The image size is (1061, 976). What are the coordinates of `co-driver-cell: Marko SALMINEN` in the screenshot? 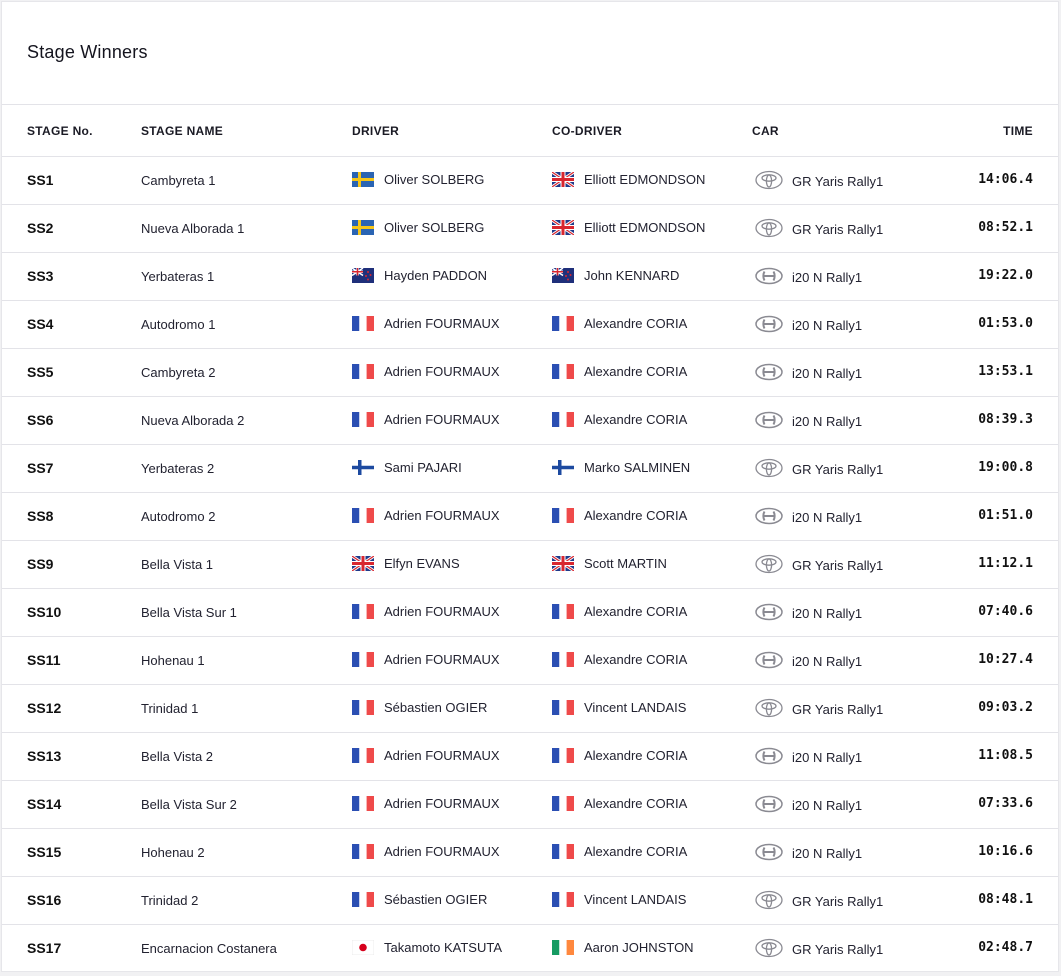 It's located at (621, 467).